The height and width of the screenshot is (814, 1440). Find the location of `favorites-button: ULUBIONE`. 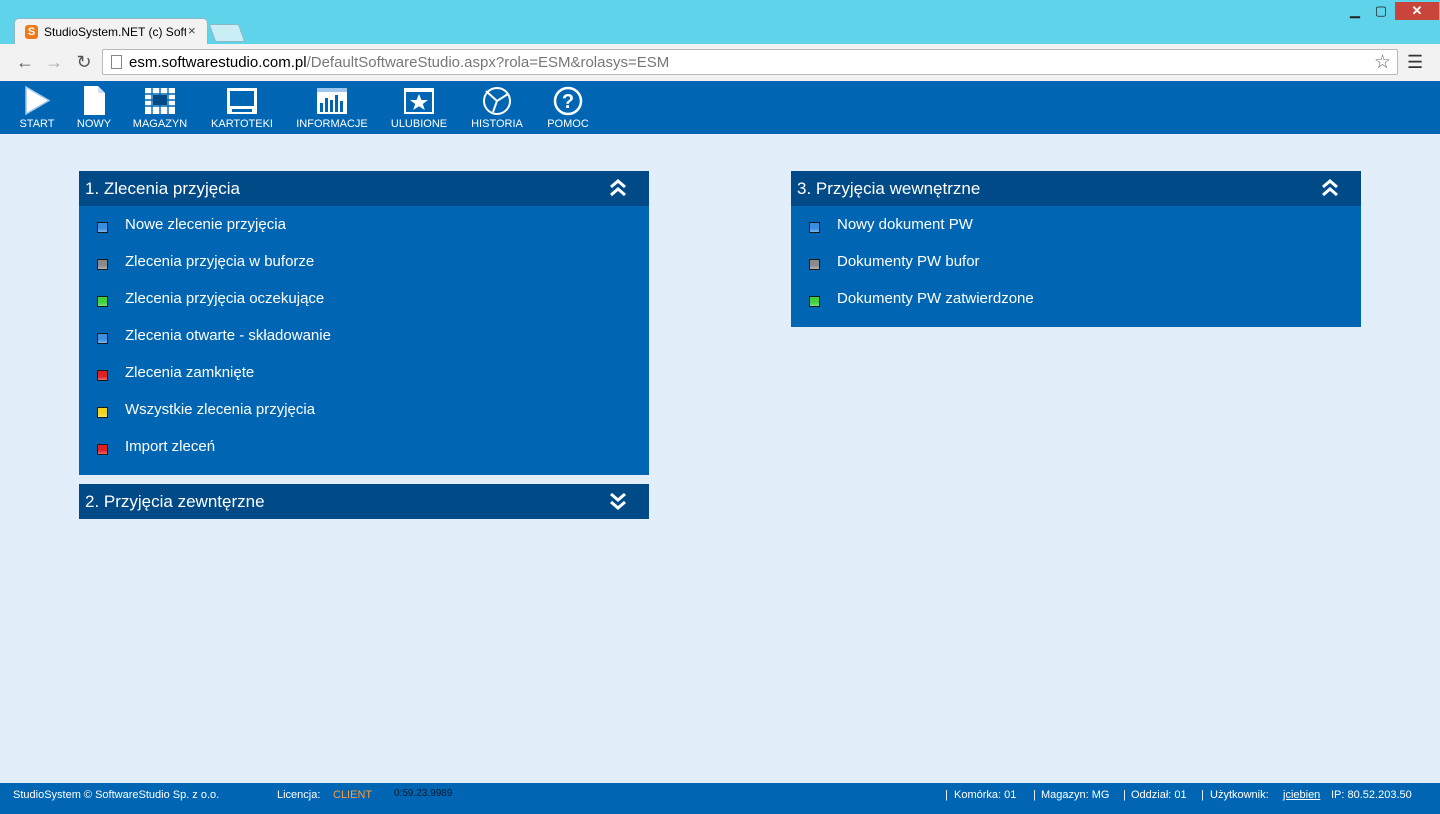

favorites-button: ULUBIONE is located at coordinates (419, 107).